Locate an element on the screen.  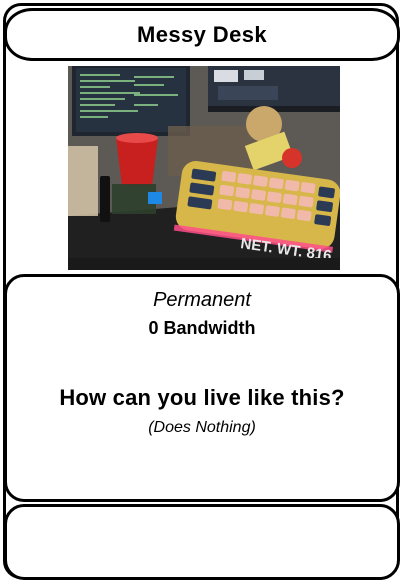
effect-text: (Does Nothing) is located at coordinates (202, 427).